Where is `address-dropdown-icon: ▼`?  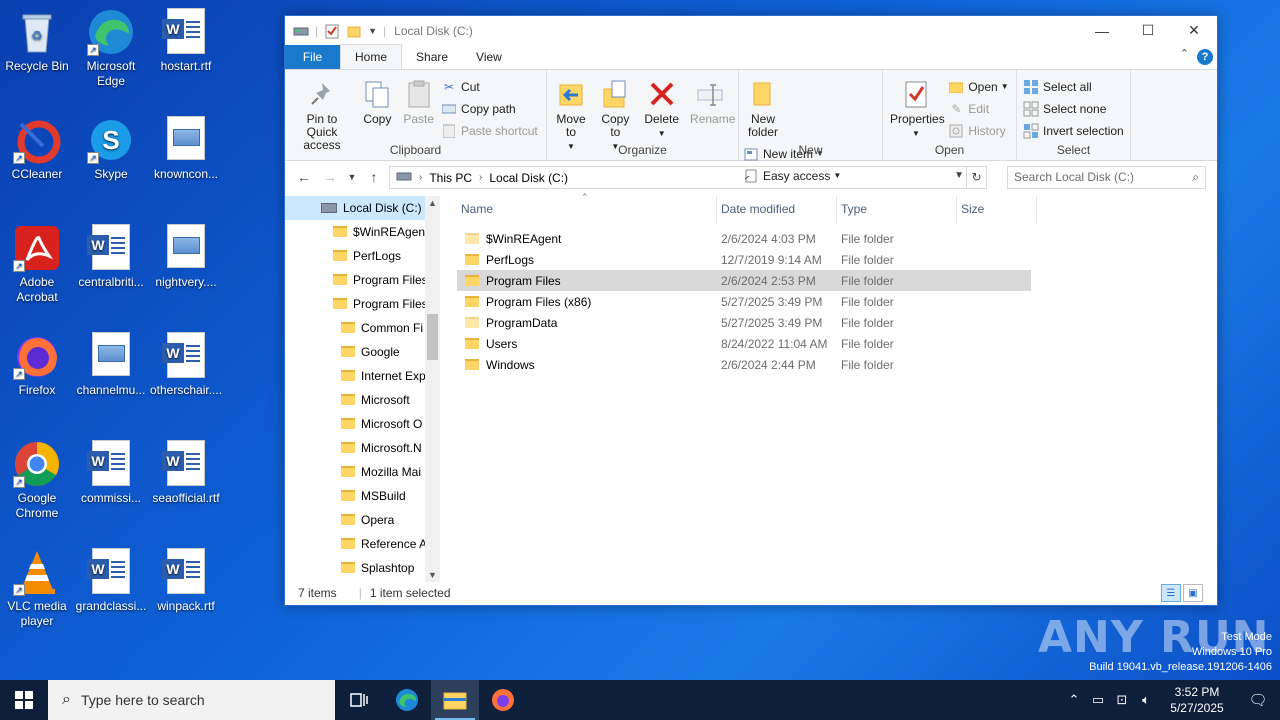 address-dropdown-icon: ▼ is located at coordinates (959, 175).